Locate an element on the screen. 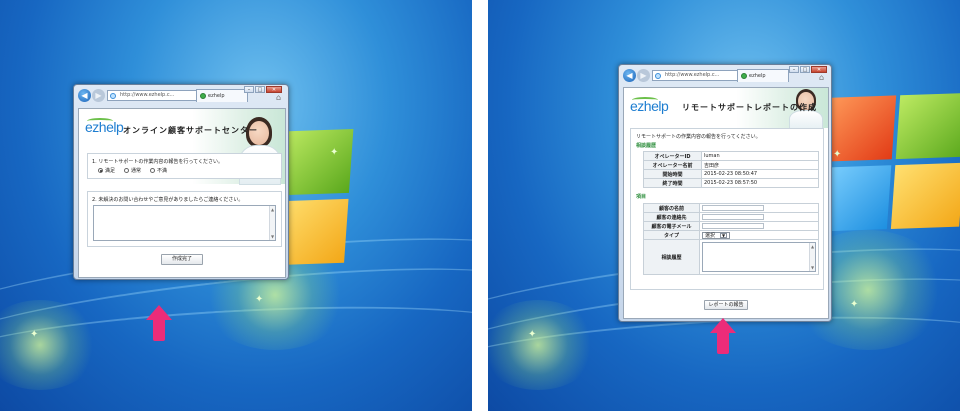 This screenshot has width=960, height=411. page-title: オンライン顧客サポートセンター is located at coordinates (190, 130).